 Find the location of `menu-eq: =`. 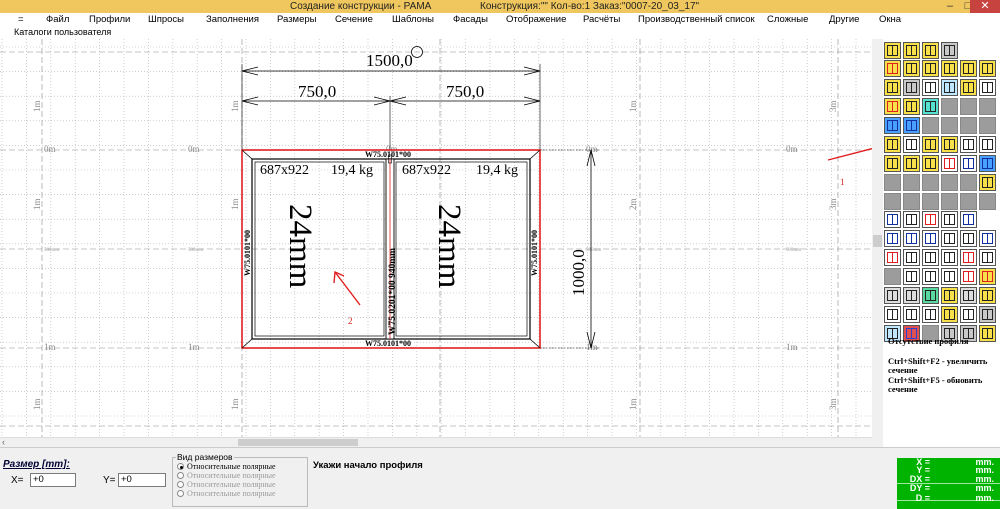

menu-eq: = is located at coordinates (21, 19).